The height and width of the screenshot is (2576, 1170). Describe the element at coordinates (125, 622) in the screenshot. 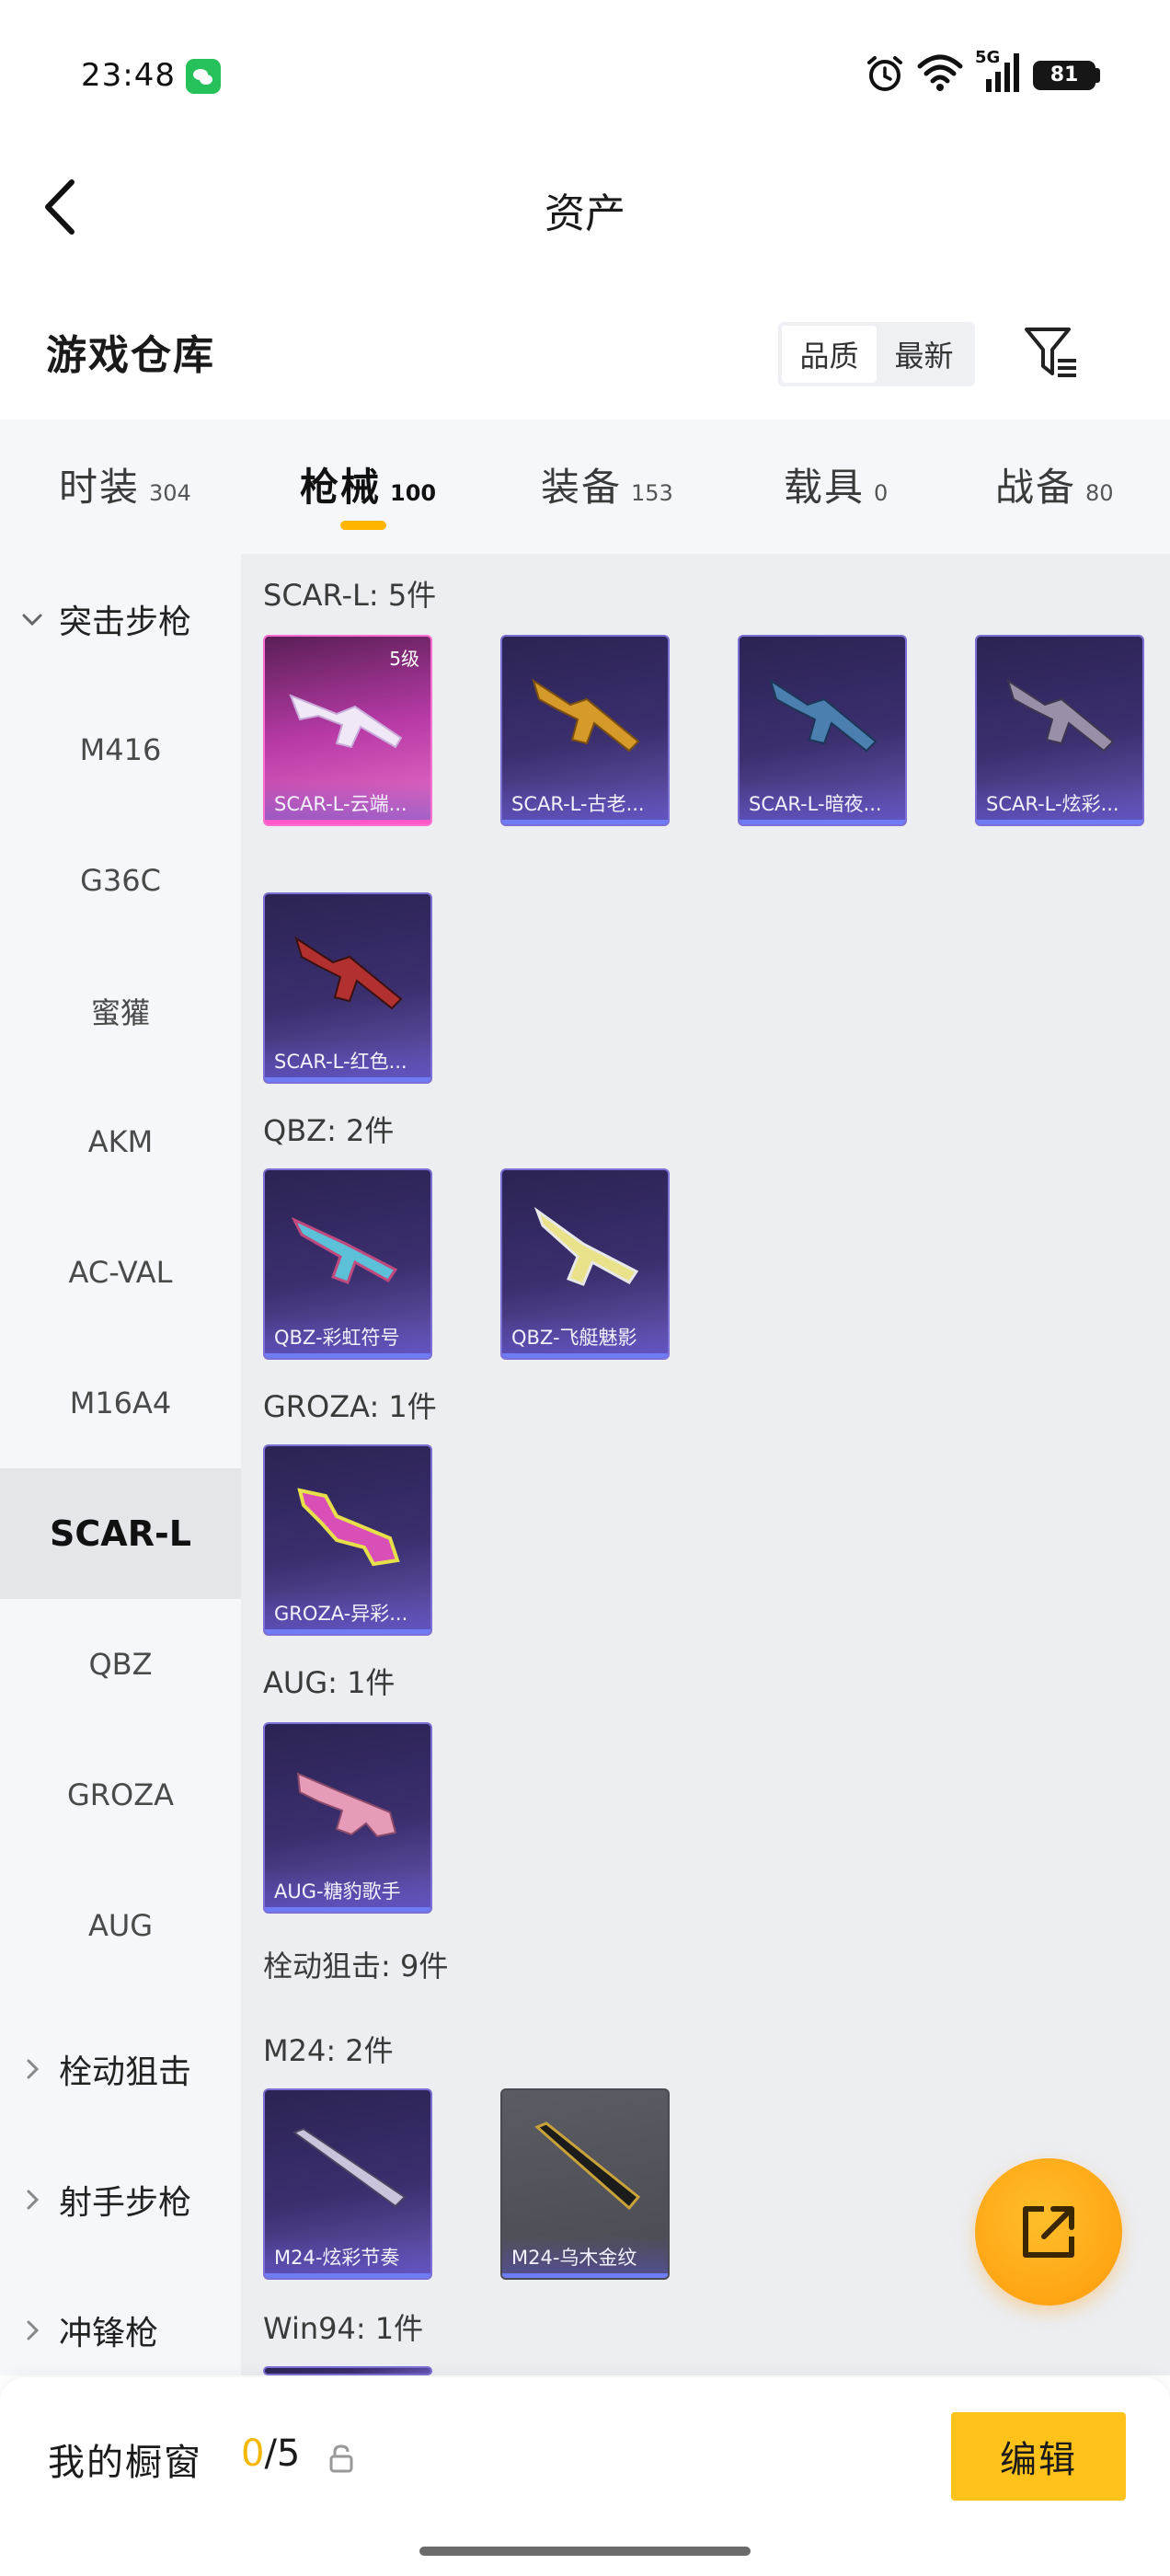

I see `sidebar-group-label: 突击步枪` at that location.